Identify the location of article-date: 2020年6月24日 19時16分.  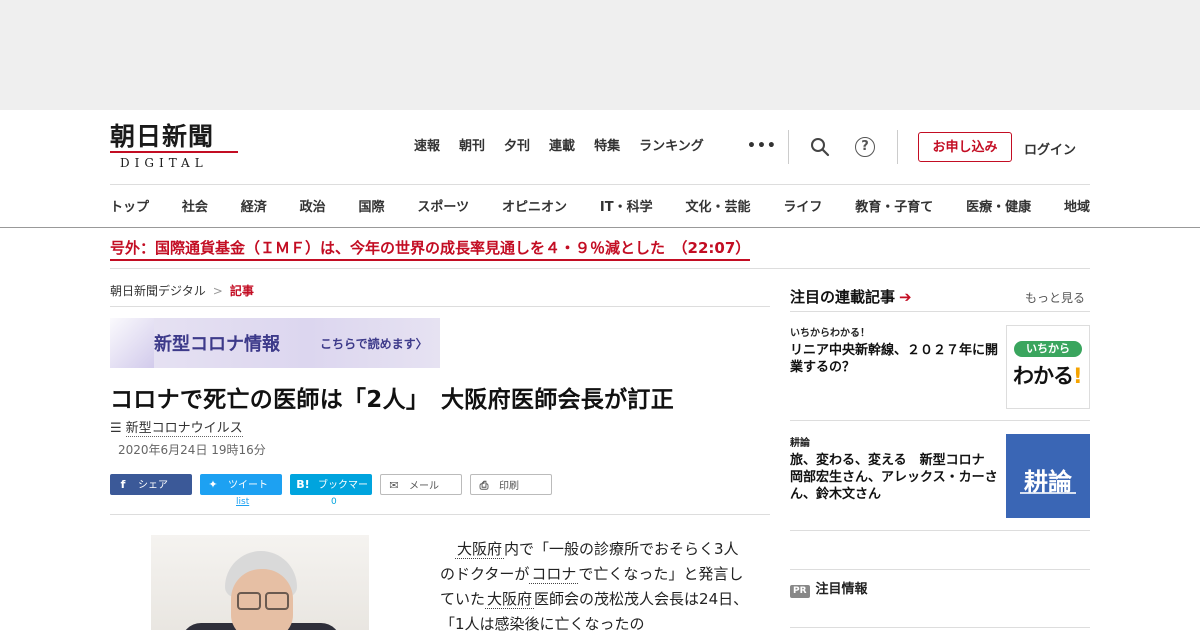
(192, 450).